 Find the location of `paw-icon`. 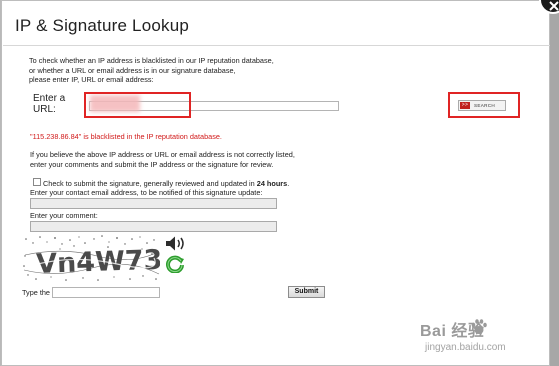

paw-icon is located at coordinates (479, 326).